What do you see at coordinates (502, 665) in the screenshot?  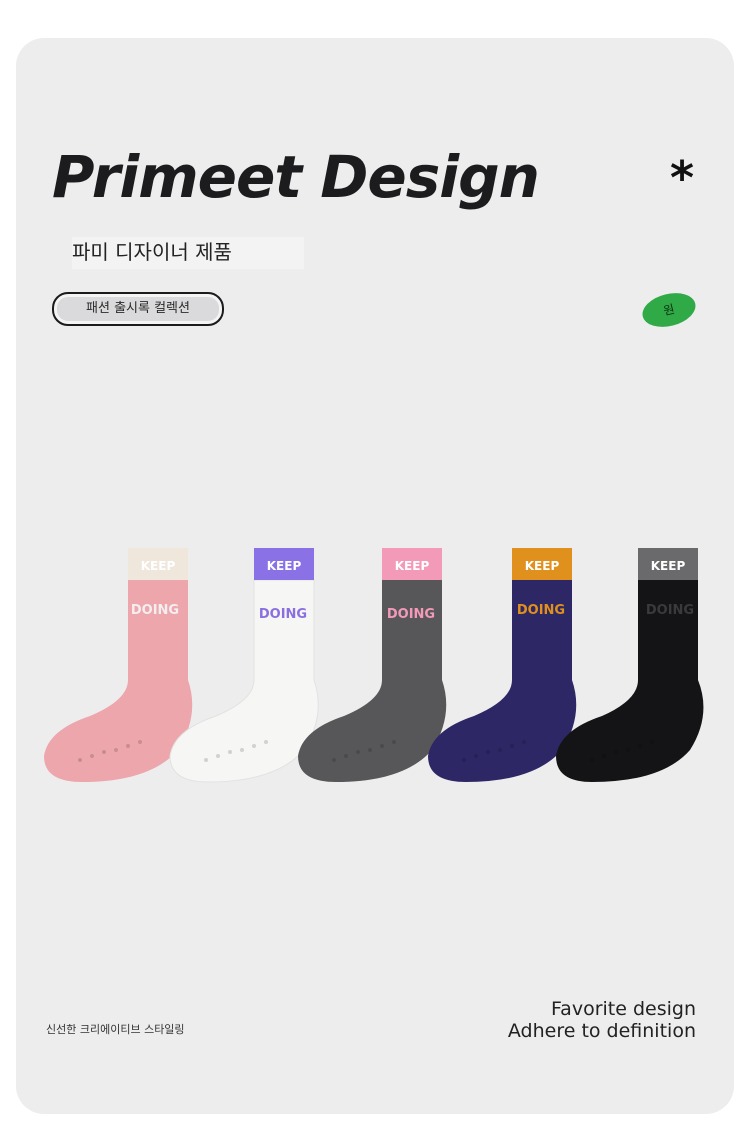 I see `sock-4: KEEP DOING` at bounding box center [502, 665].